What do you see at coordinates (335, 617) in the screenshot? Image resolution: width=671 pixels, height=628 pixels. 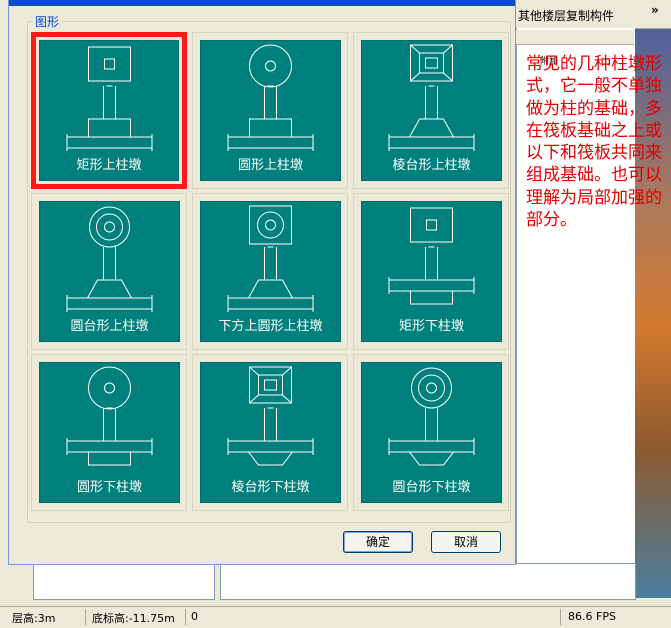 I see `status-bar: 层高:3m 底标高:-11.75m 0 86.6 FPS` at bounding box center [335, 617].